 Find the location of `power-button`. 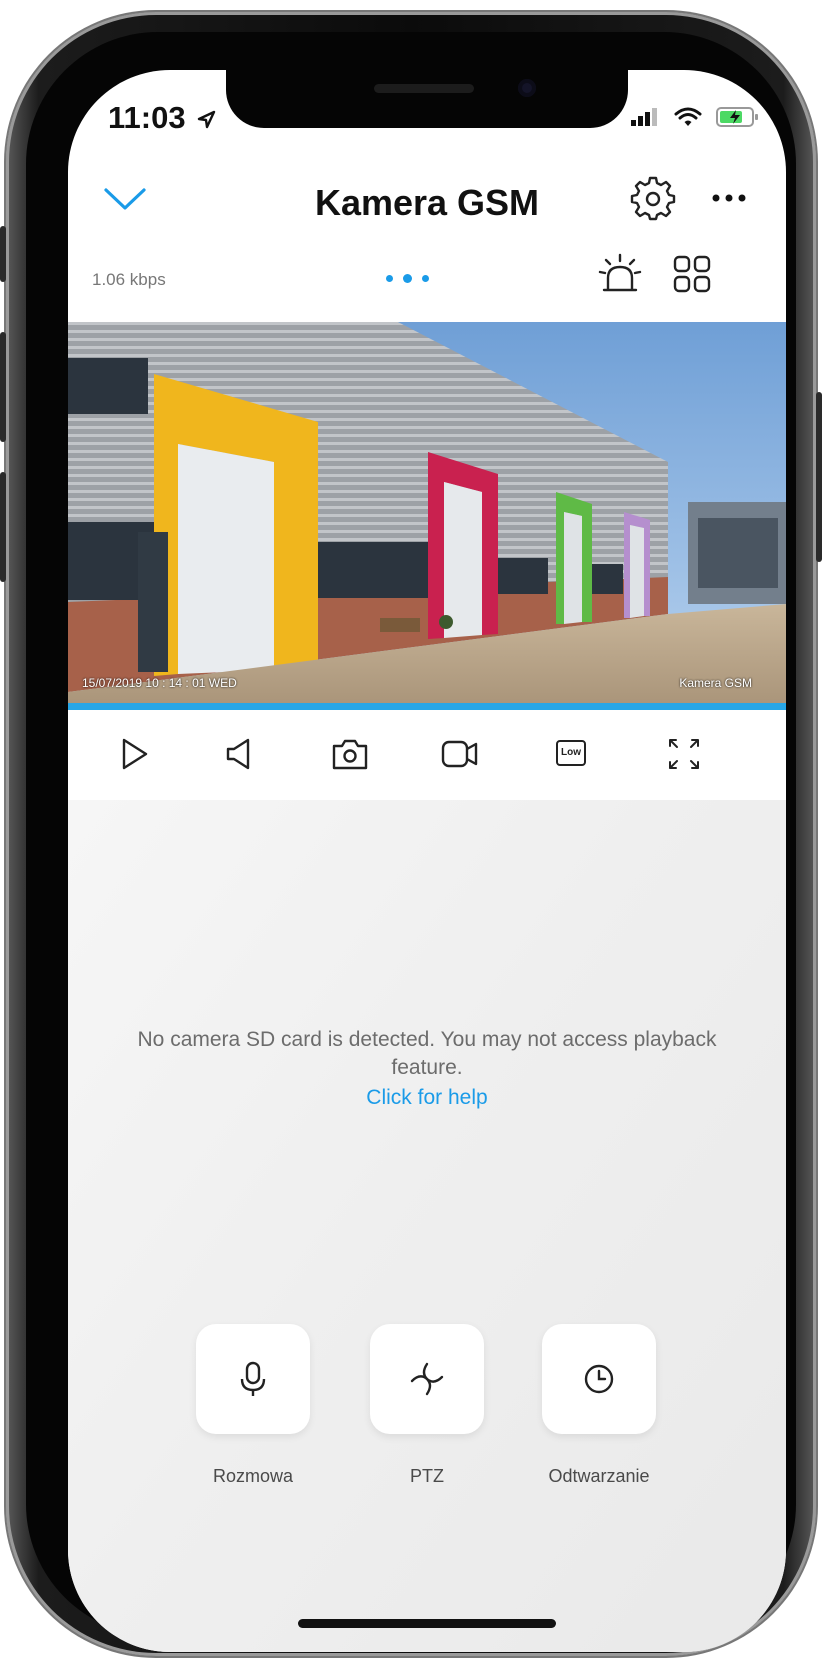

power-button is located at coordinates (819, 477).